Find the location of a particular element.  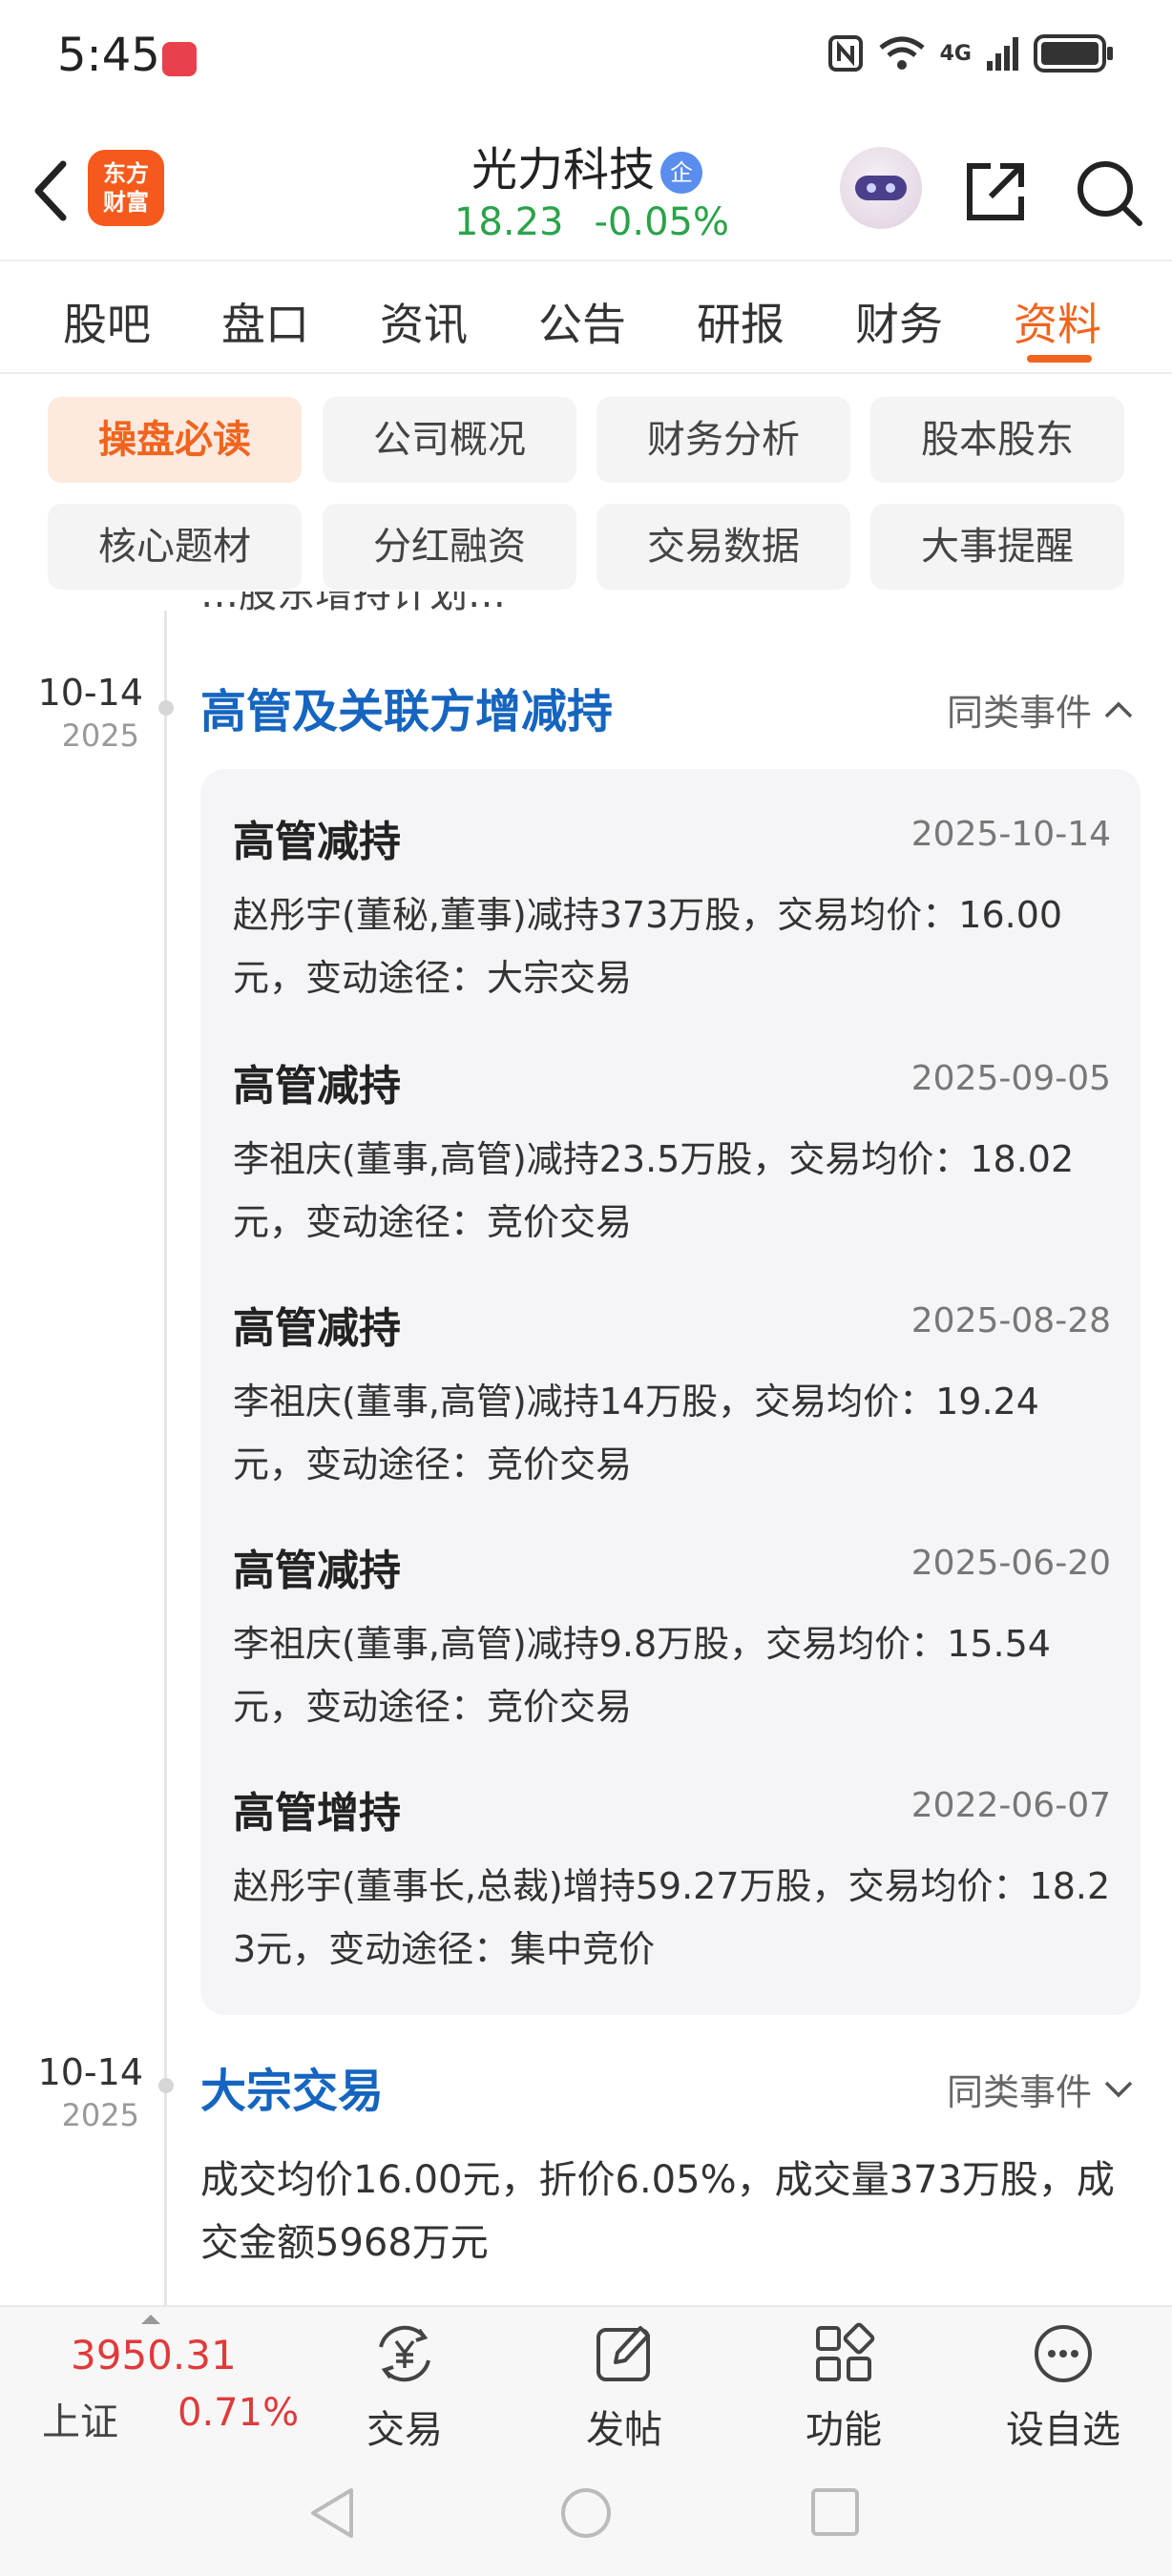

tab-guba: 股吧 is located at coordinates (107, 321).